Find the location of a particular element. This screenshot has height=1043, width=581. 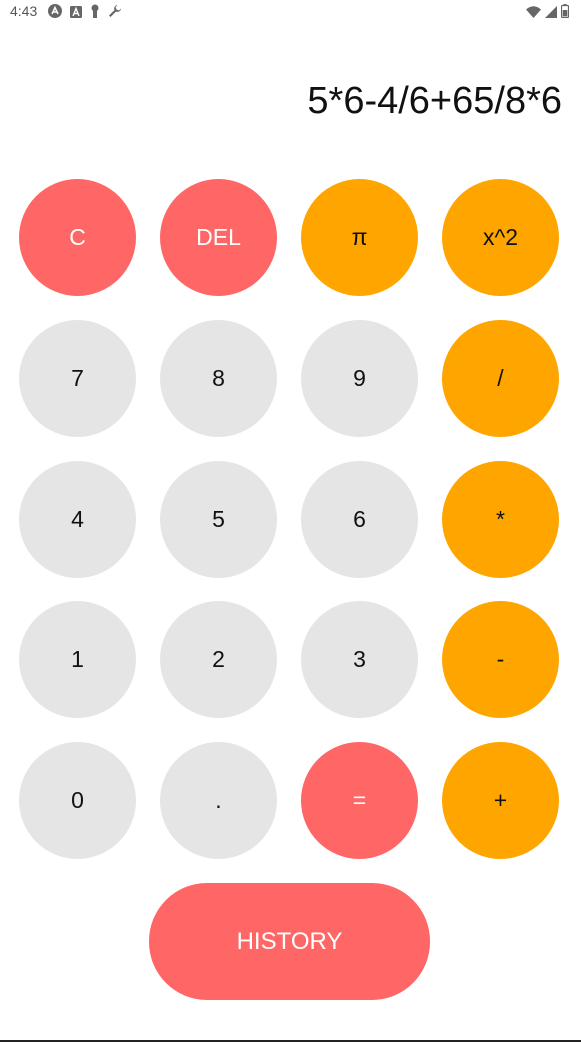

plus-button: + is located at coordinates (500, 800).